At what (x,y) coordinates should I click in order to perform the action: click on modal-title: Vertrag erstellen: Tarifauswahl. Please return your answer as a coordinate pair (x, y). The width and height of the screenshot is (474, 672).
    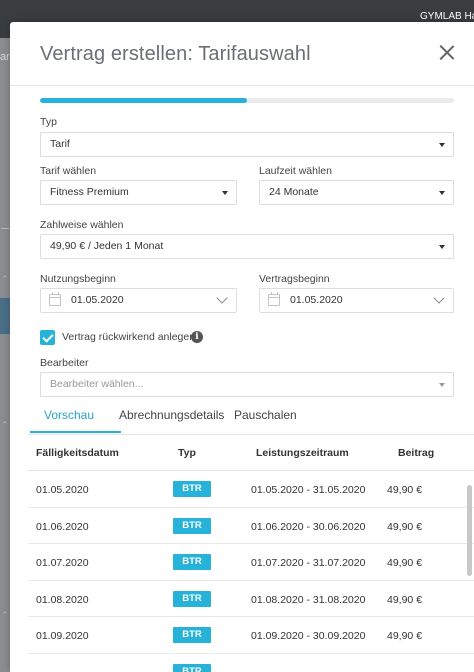
    Looking at the image, I should click on (175, 54).